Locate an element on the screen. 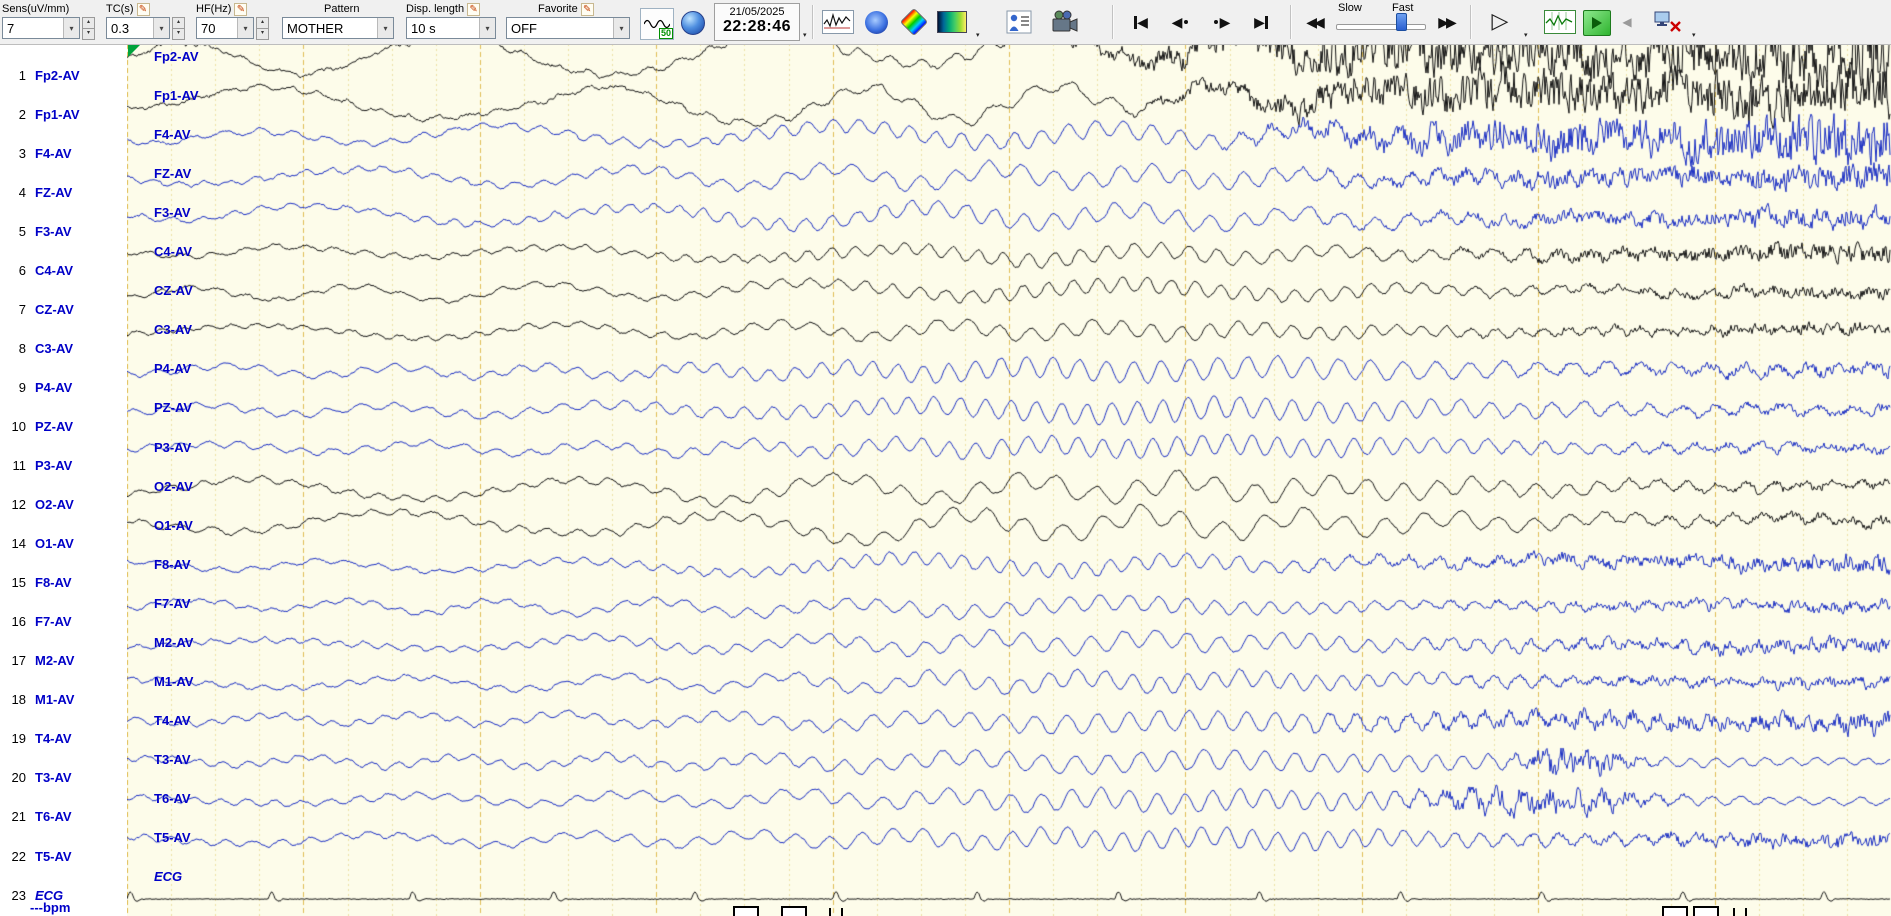  channel-number: 2 is located at coordinates (22, 114).